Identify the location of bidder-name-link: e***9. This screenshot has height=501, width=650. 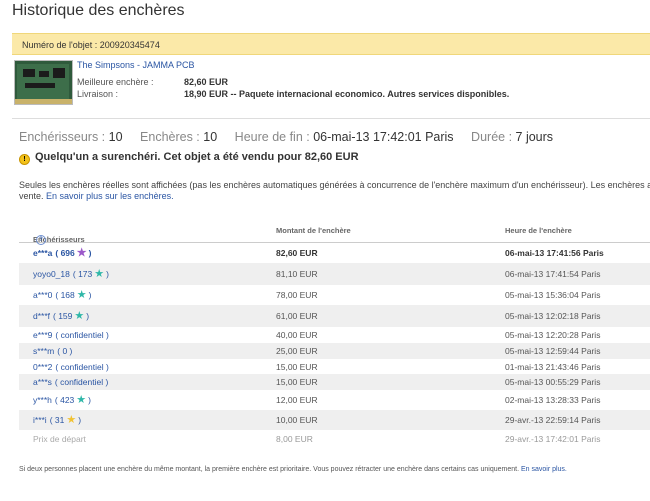
(42, 335).